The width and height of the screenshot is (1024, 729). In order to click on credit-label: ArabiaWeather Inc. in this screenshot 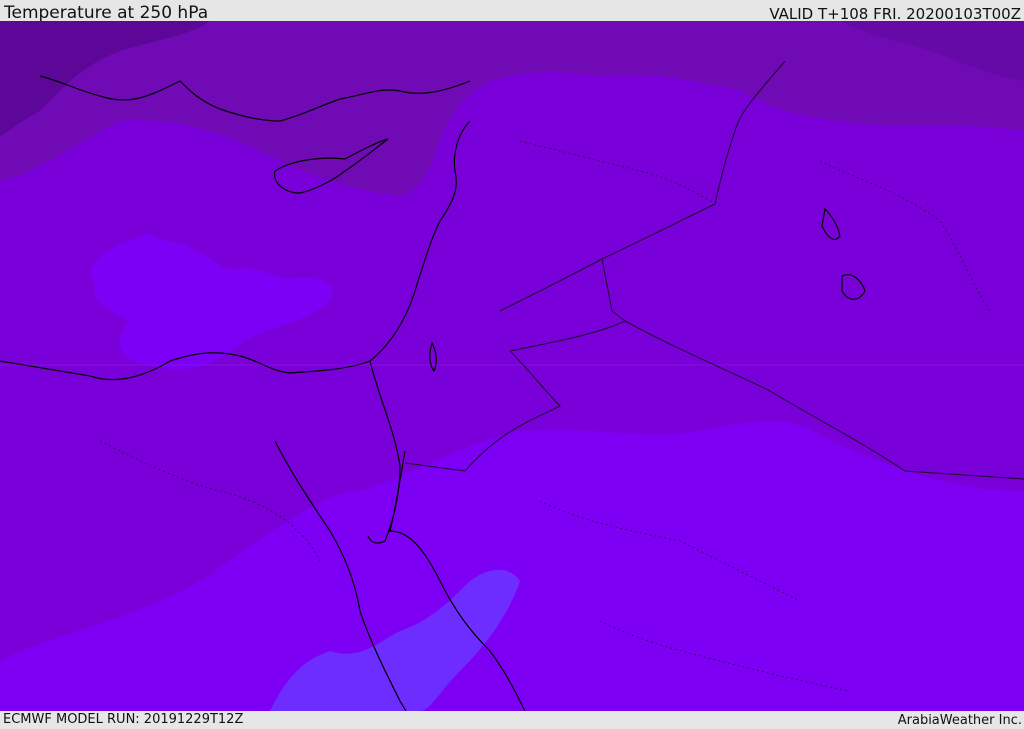, I will do `click(959, 720)`.